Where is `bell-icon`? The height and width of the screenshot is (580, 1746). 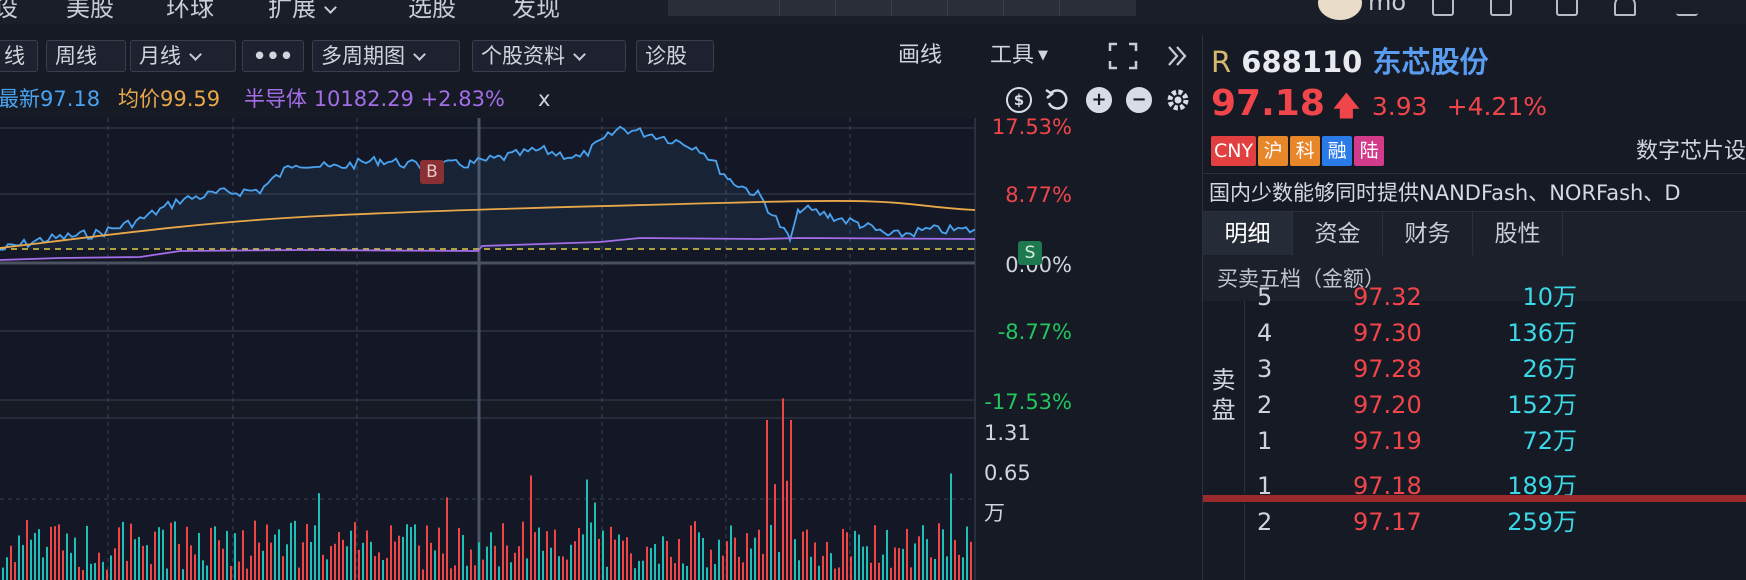
bell-icon is located at coordinates (1625, 8).